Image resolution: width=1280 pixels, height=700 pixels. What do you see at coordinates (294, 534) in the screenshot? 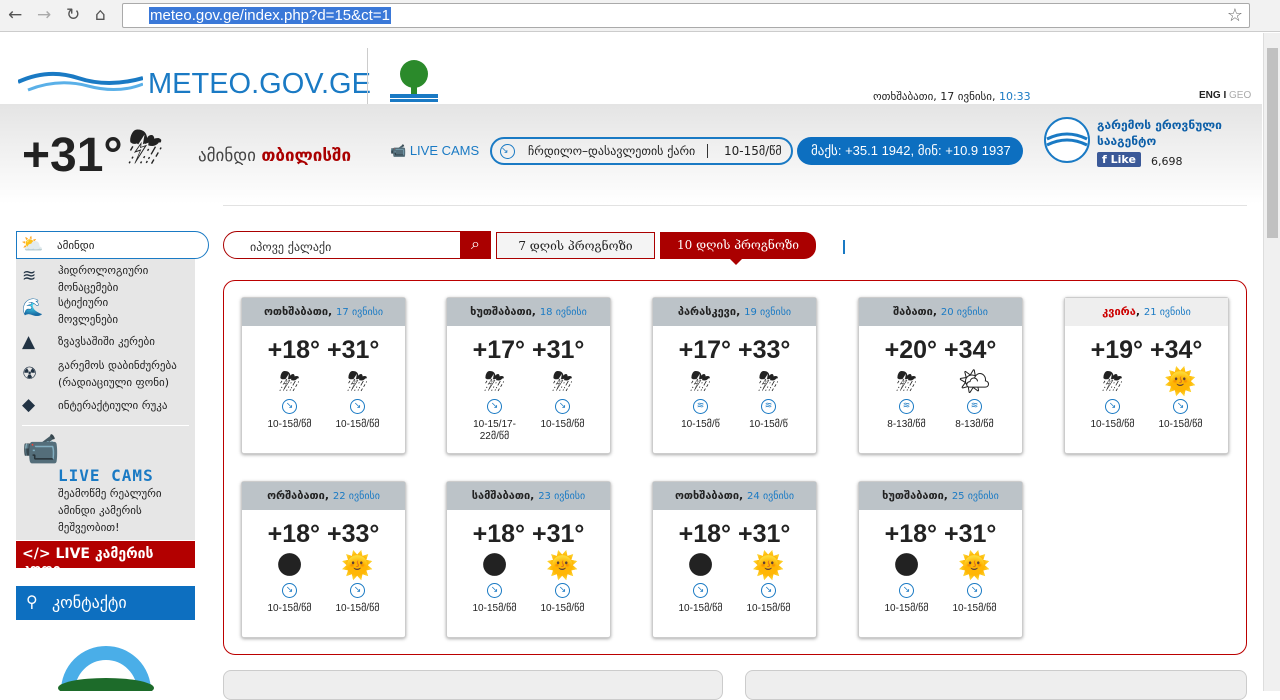
I see `temp-min: +18°` at bounding box center [294, 534].